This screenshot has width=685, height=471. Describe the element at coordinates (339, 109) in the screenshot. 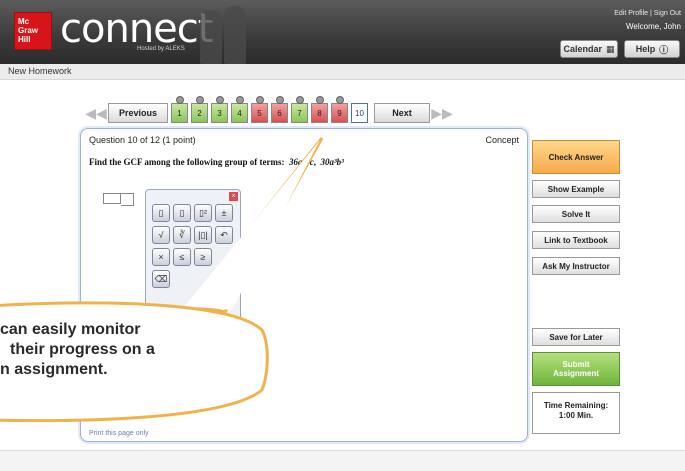

I see `question-cell-9: 9` at that location.